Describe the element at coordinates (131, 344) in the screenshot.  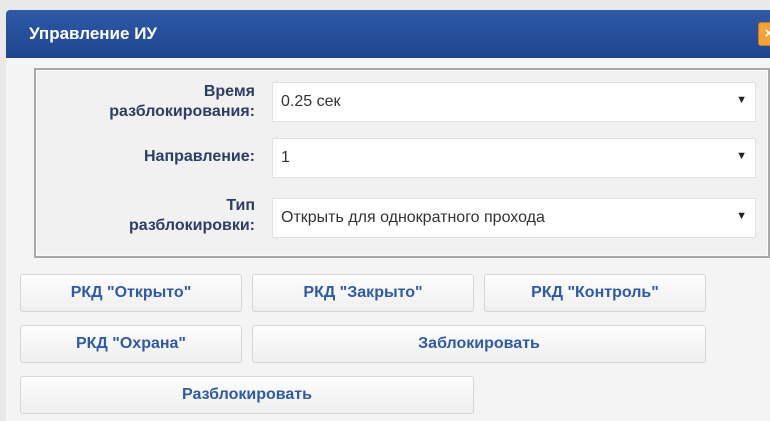
I see `rkd-guard-button: РКД "Охрана"` at that location.